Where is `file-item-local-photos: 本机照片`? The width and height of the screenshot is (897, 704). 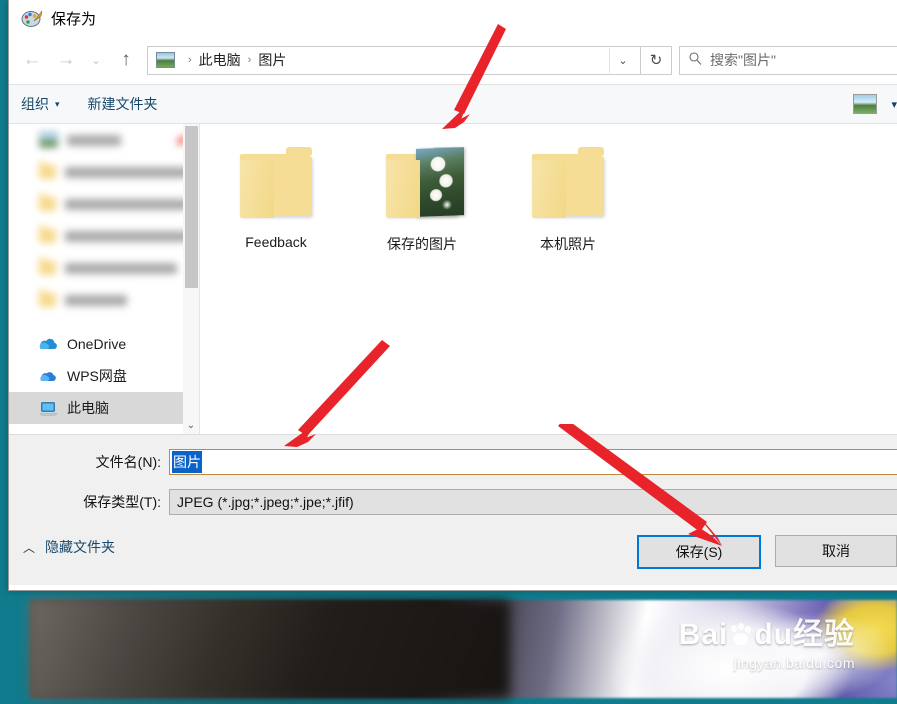
file-item-local-photos: 本机照片 is located at coordinates (568, 200).